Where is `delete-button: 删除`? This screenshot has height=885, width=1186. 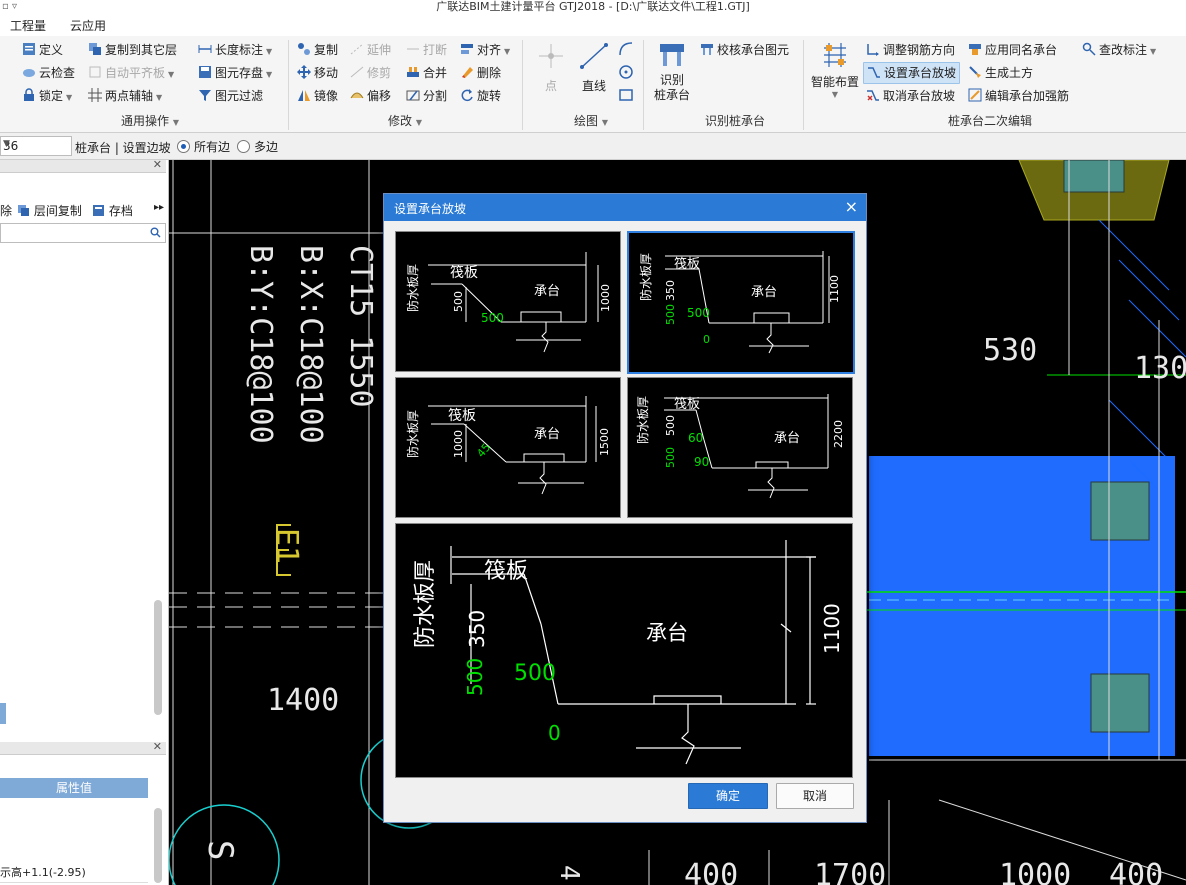
delete-button: 删除 is located at coordinates (480, 73).